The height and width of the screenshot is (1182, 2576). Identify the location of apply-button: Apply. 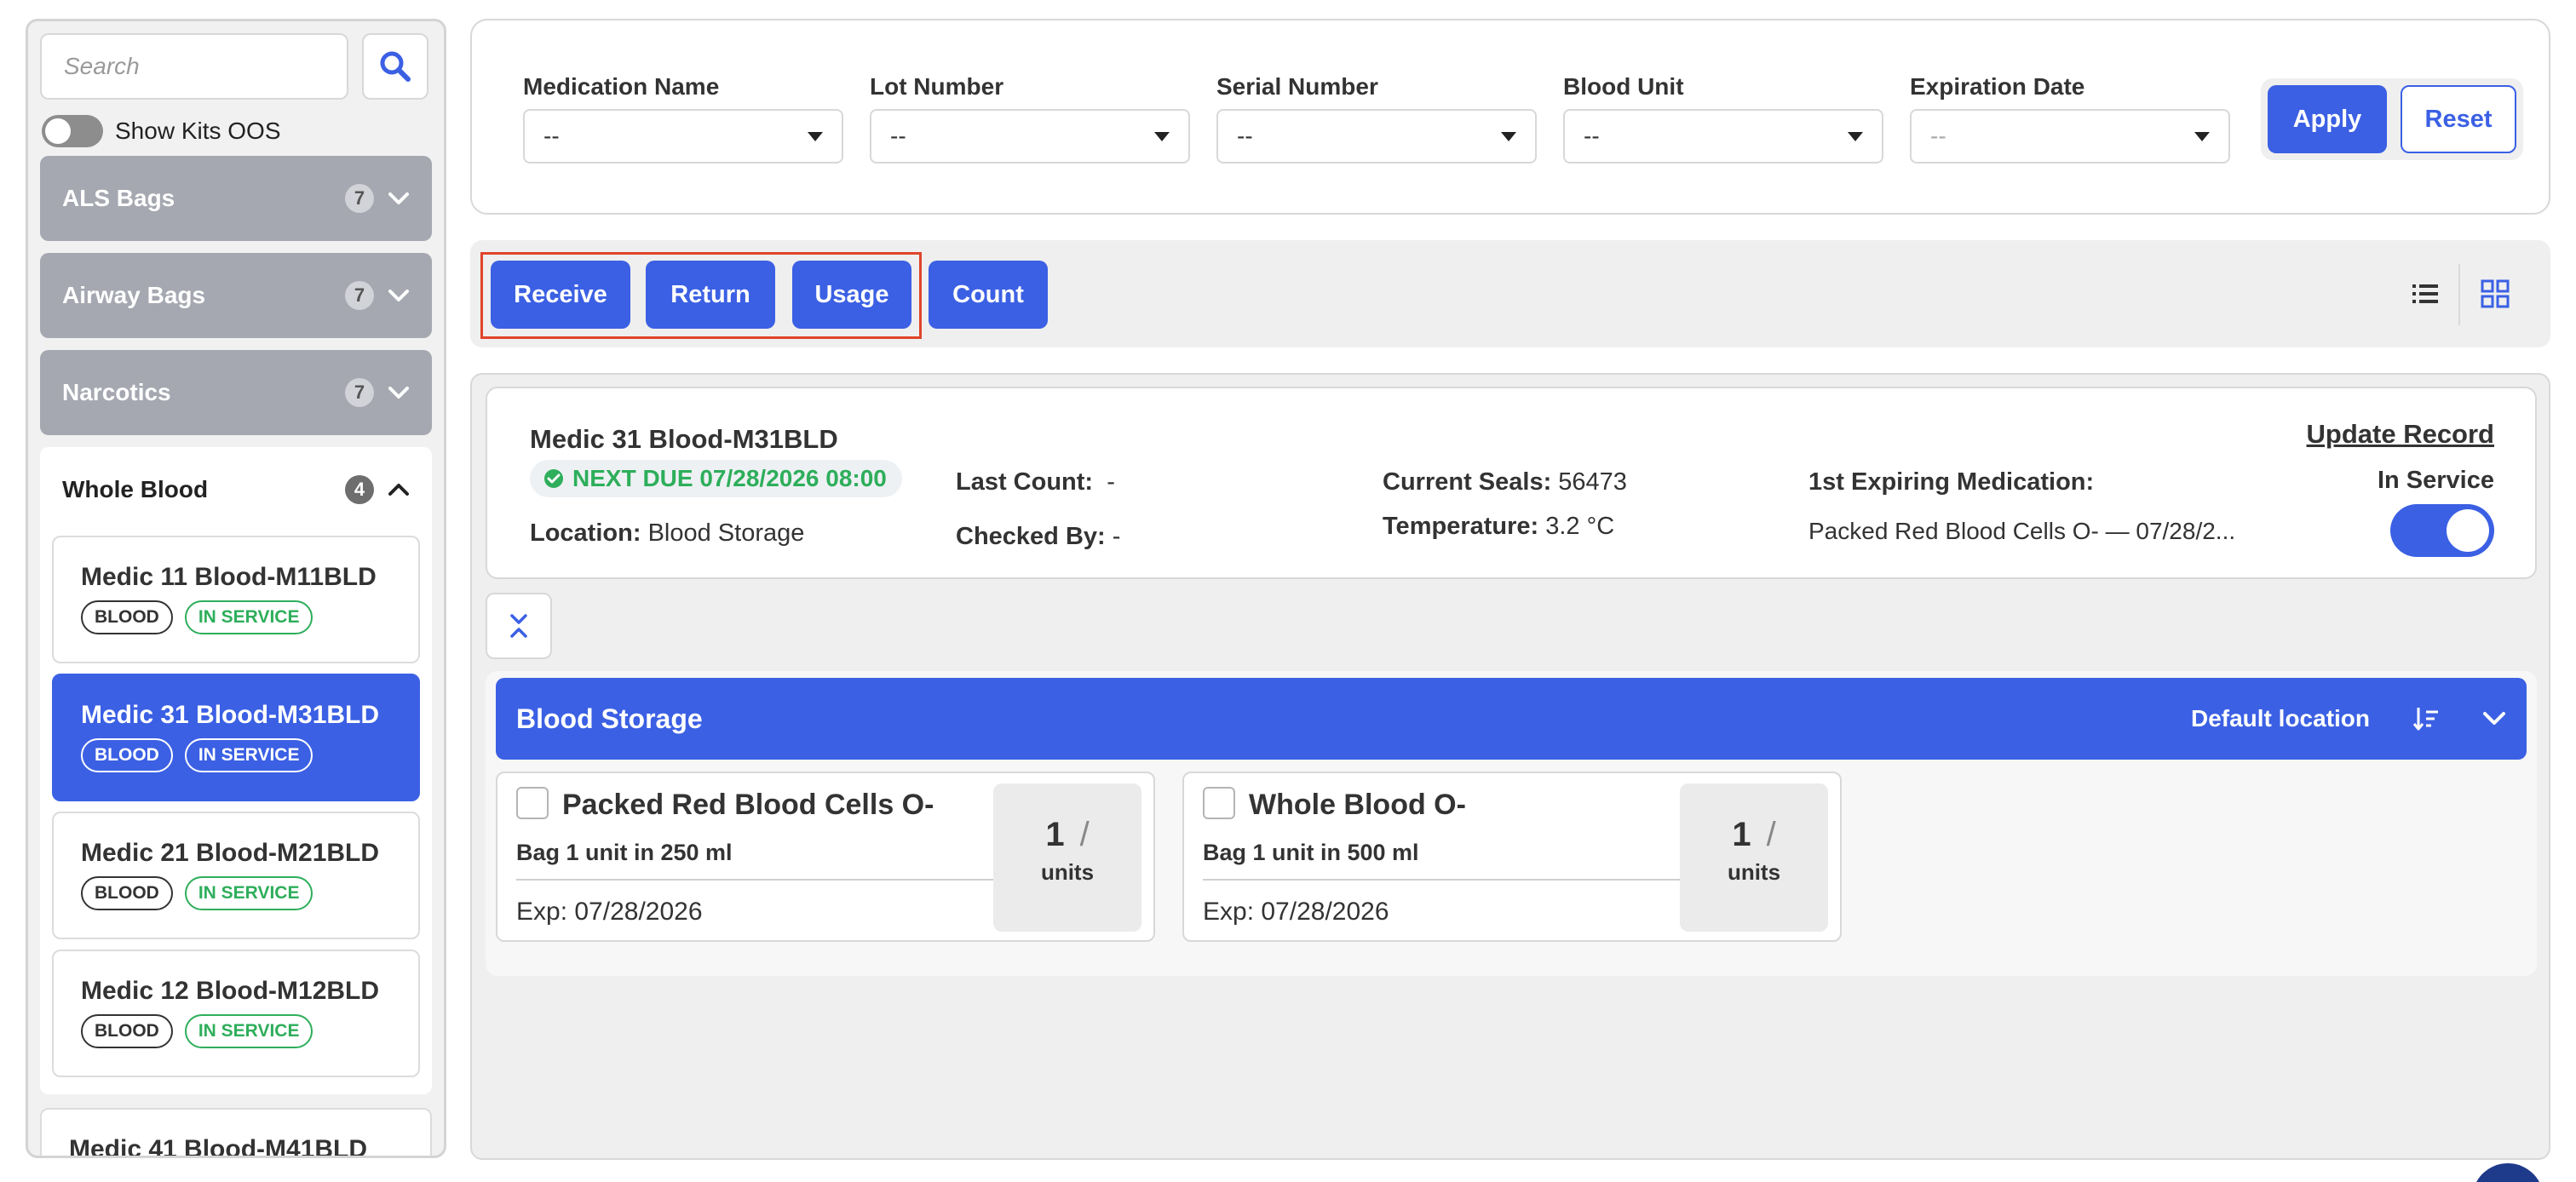
(2328, 119).